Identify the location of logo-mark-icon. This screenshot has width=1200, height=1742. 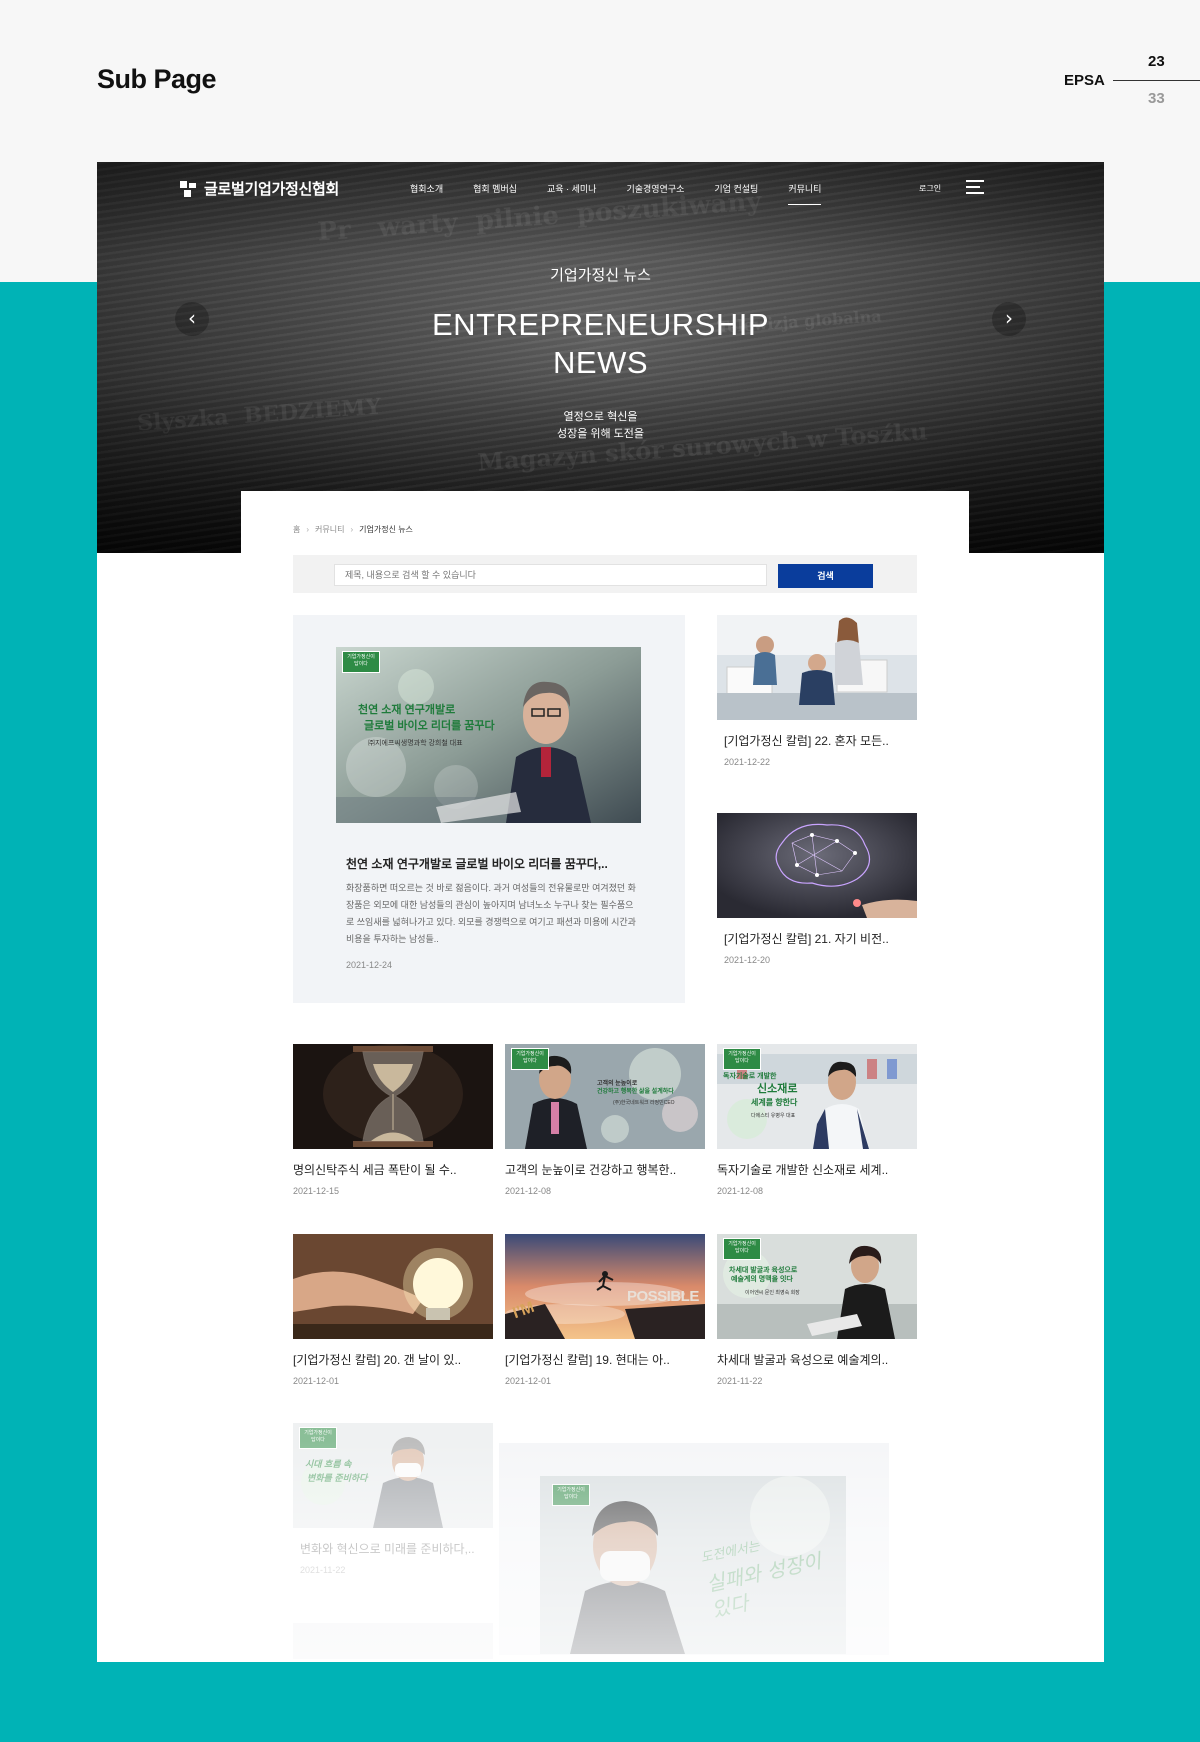
(188, 188).